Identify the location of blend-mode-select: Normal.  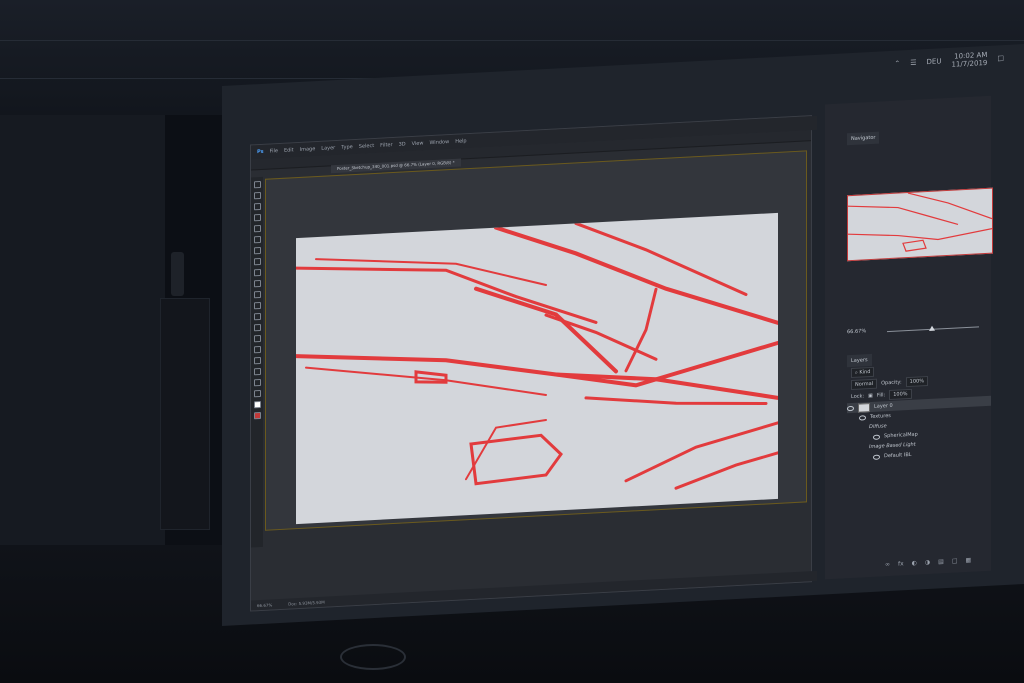
(864, 384).